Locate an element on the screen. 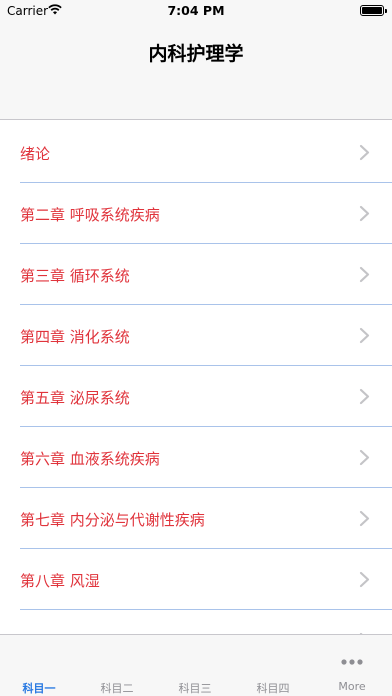  tab-label: More is located at coordinates (352, 686).